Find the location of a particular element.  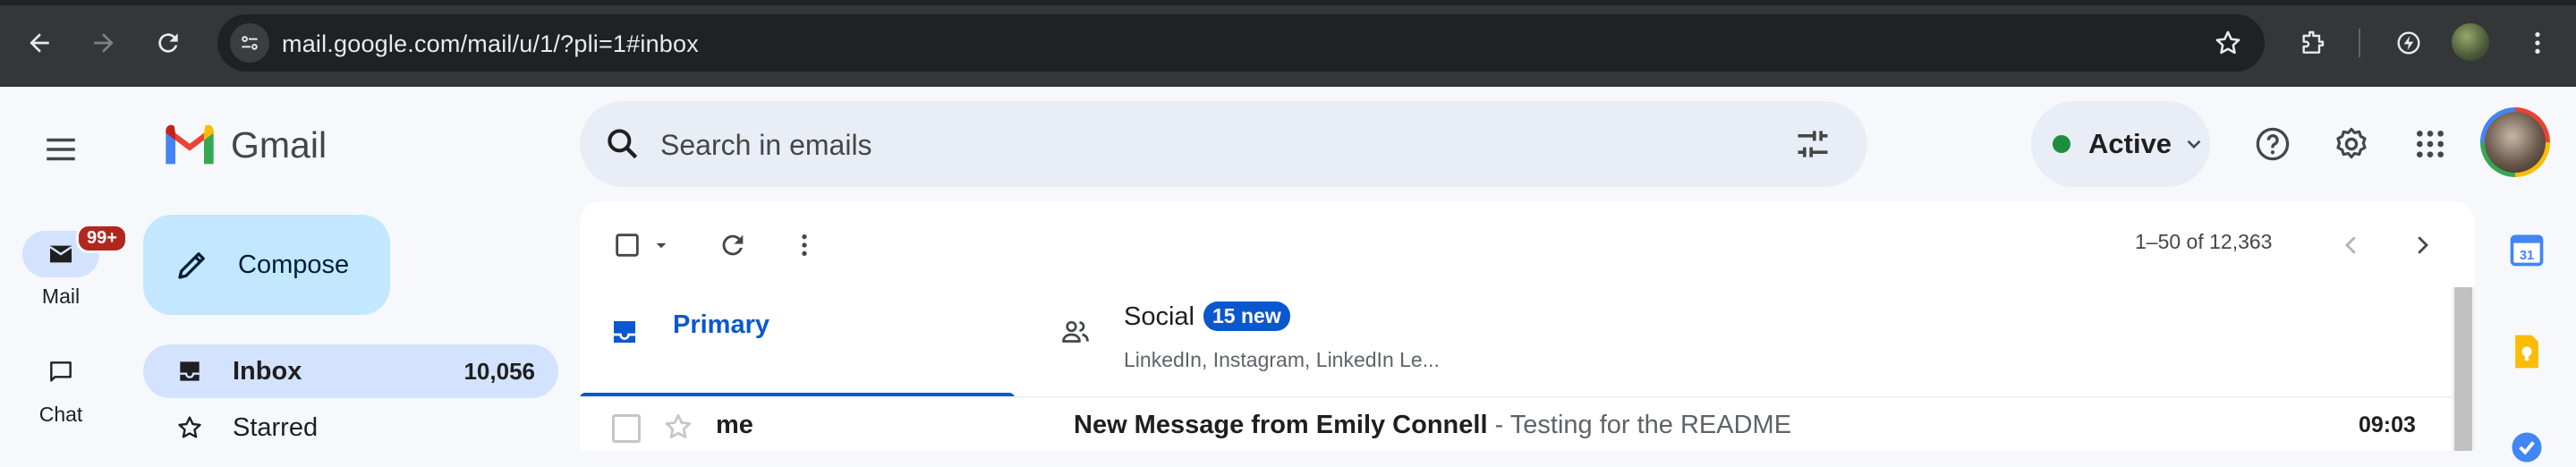

search-input is located at coordinates (1188, 145).